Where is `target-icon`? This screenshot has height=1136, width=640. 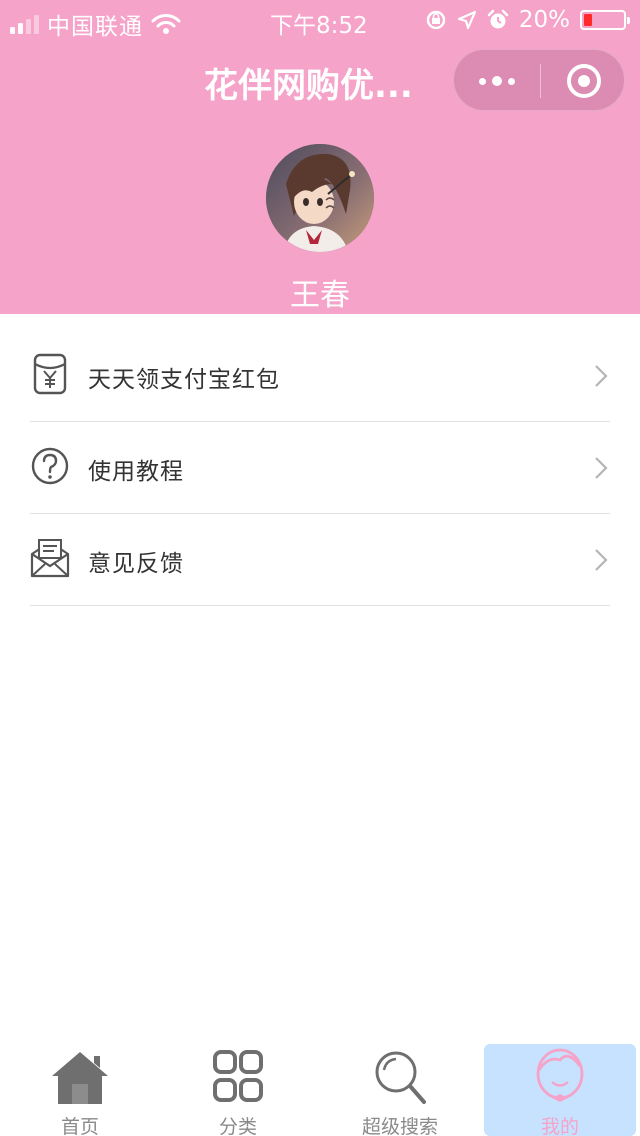
target-icon is located at coordinates (583, 81).